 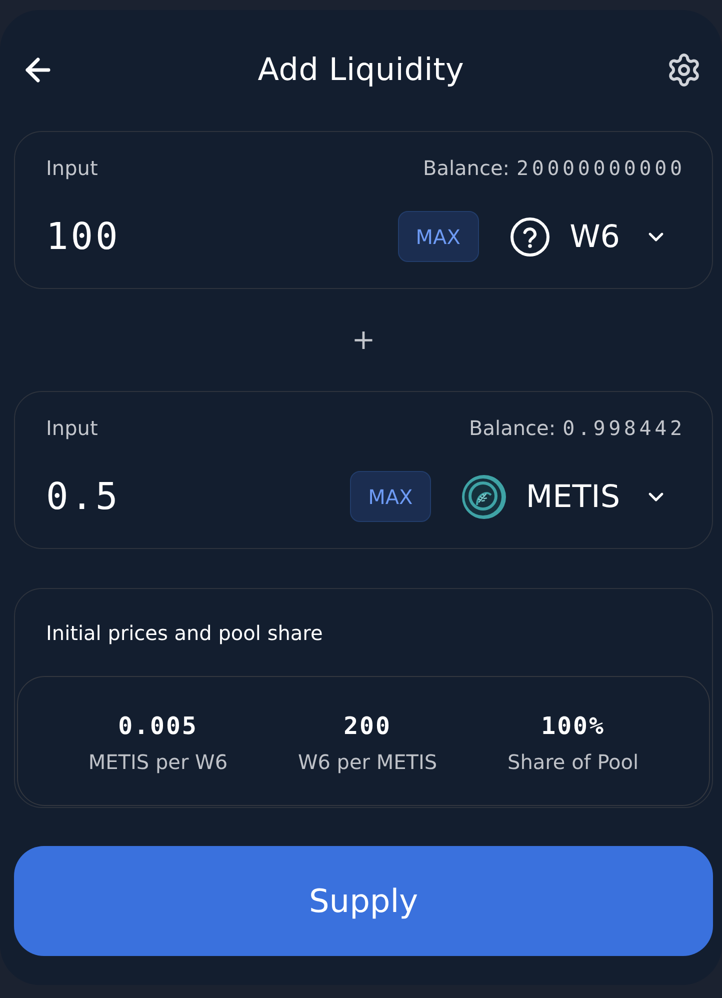 What do you see at coordinates (596, 236) in the screenshot?
I see `token-select-button: W6` at bounding box center [596, 236].